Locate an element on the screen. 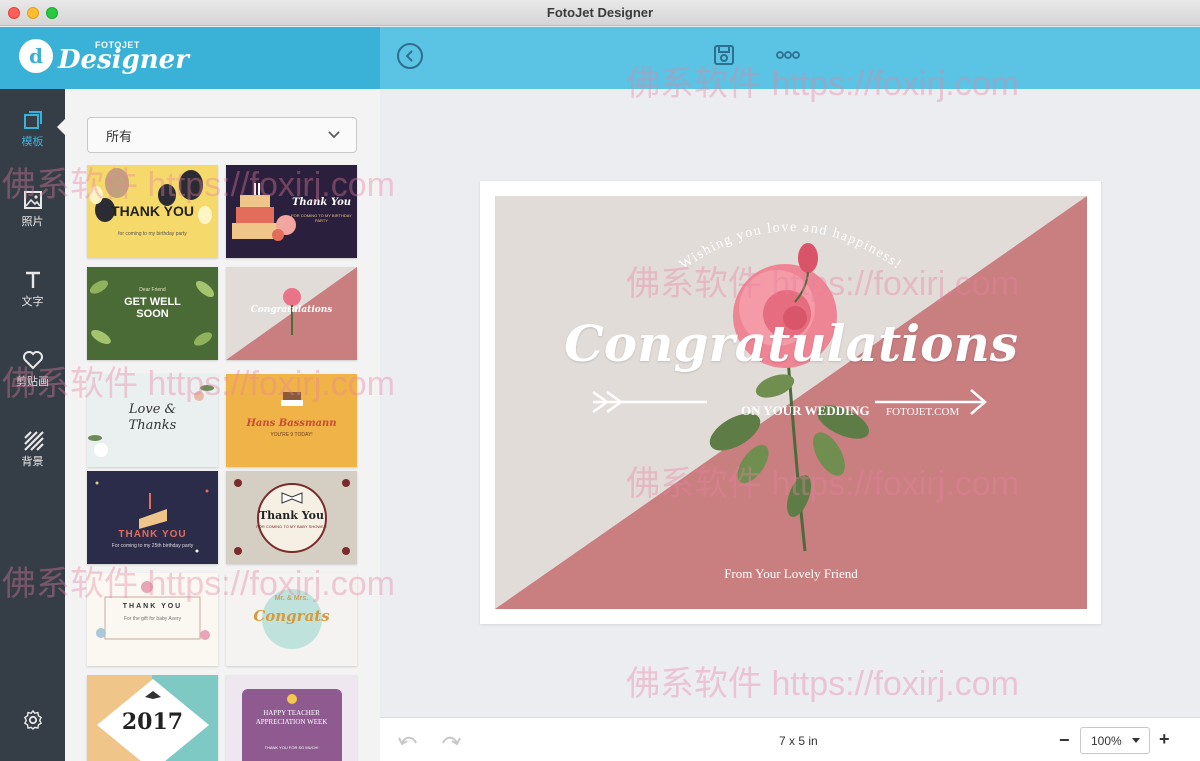 The width and height of the screenshot is (1200, 761). template-subtitle: YOU'RE 9 TODAY! is located at coordinates (291, 435).